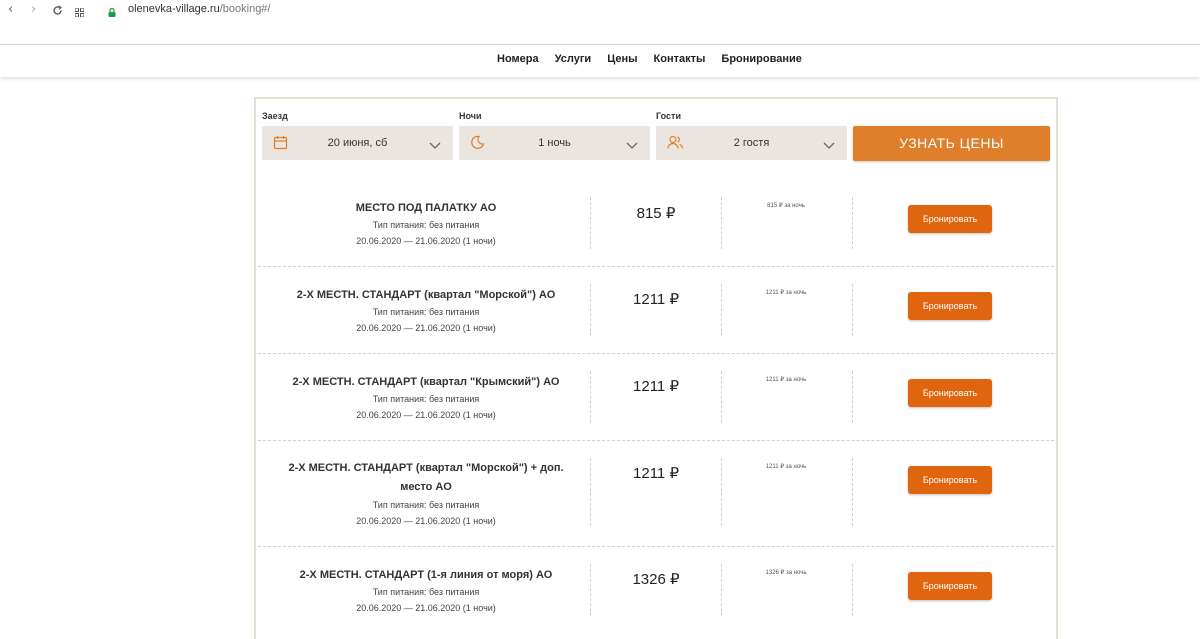  Describe the element at coordinates (951, 143) in the screenshot. I see `check-prices-button: УЗНАТЬ ЦЕНЫ` at that location.